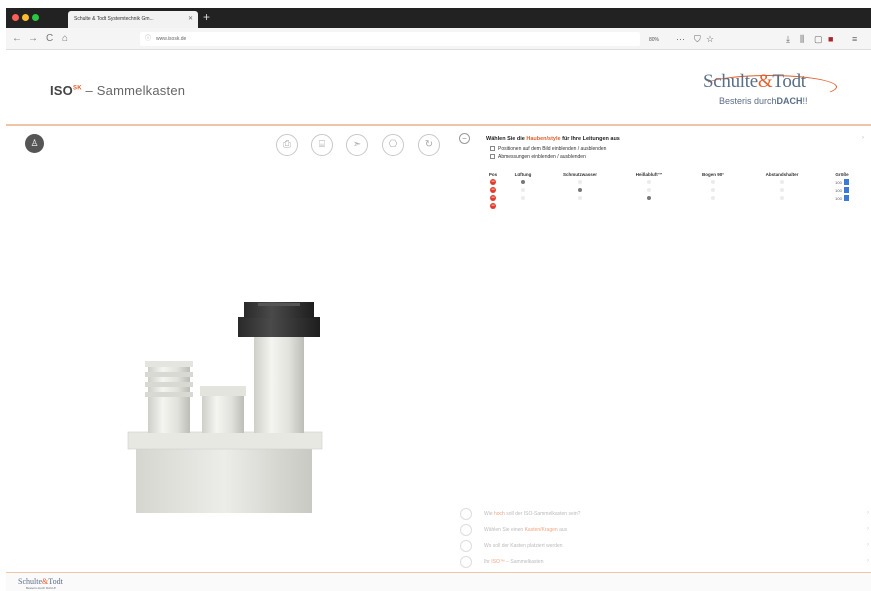 The height and width of the screenshot is (591, 871). Describe the element at coordinates (41, 588) in the screenshot. I see `footer-tagline: Besteris durch DACH!!` at that location.